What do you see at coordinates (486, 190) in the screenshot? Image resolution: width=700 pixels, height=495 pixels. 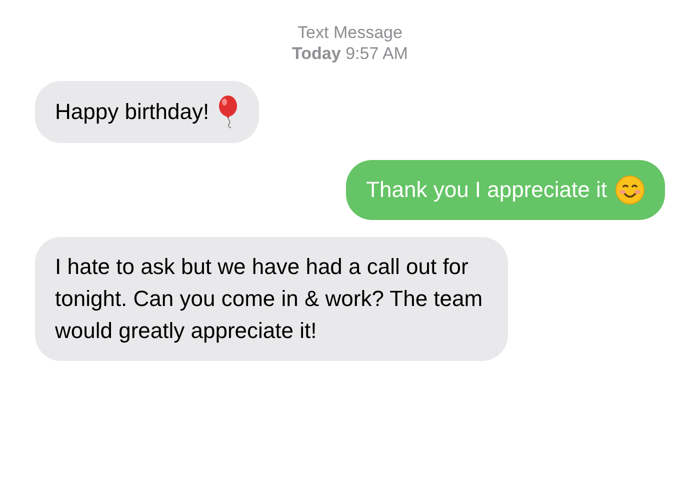 I see `message-text: Thank you I appreciate it` at bounding box center [486, 190].